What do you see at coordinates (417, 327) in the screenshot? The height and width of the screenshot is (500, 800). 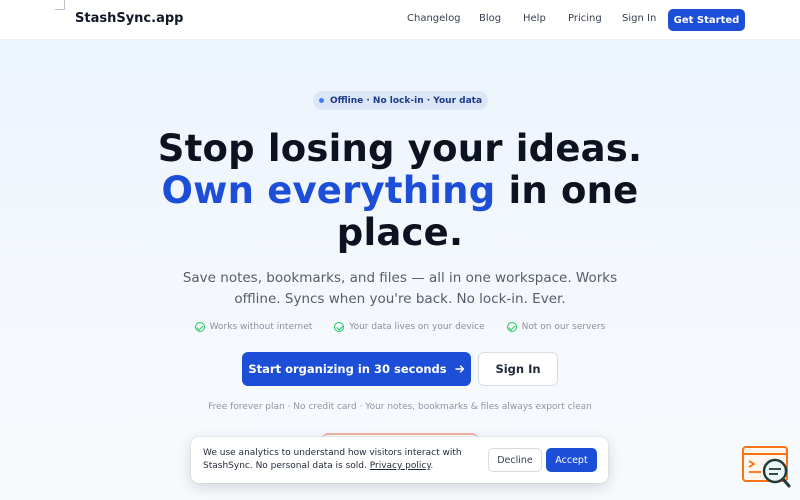 I see `check-label: Your data lives on your device` at bounding box center [417, 327].